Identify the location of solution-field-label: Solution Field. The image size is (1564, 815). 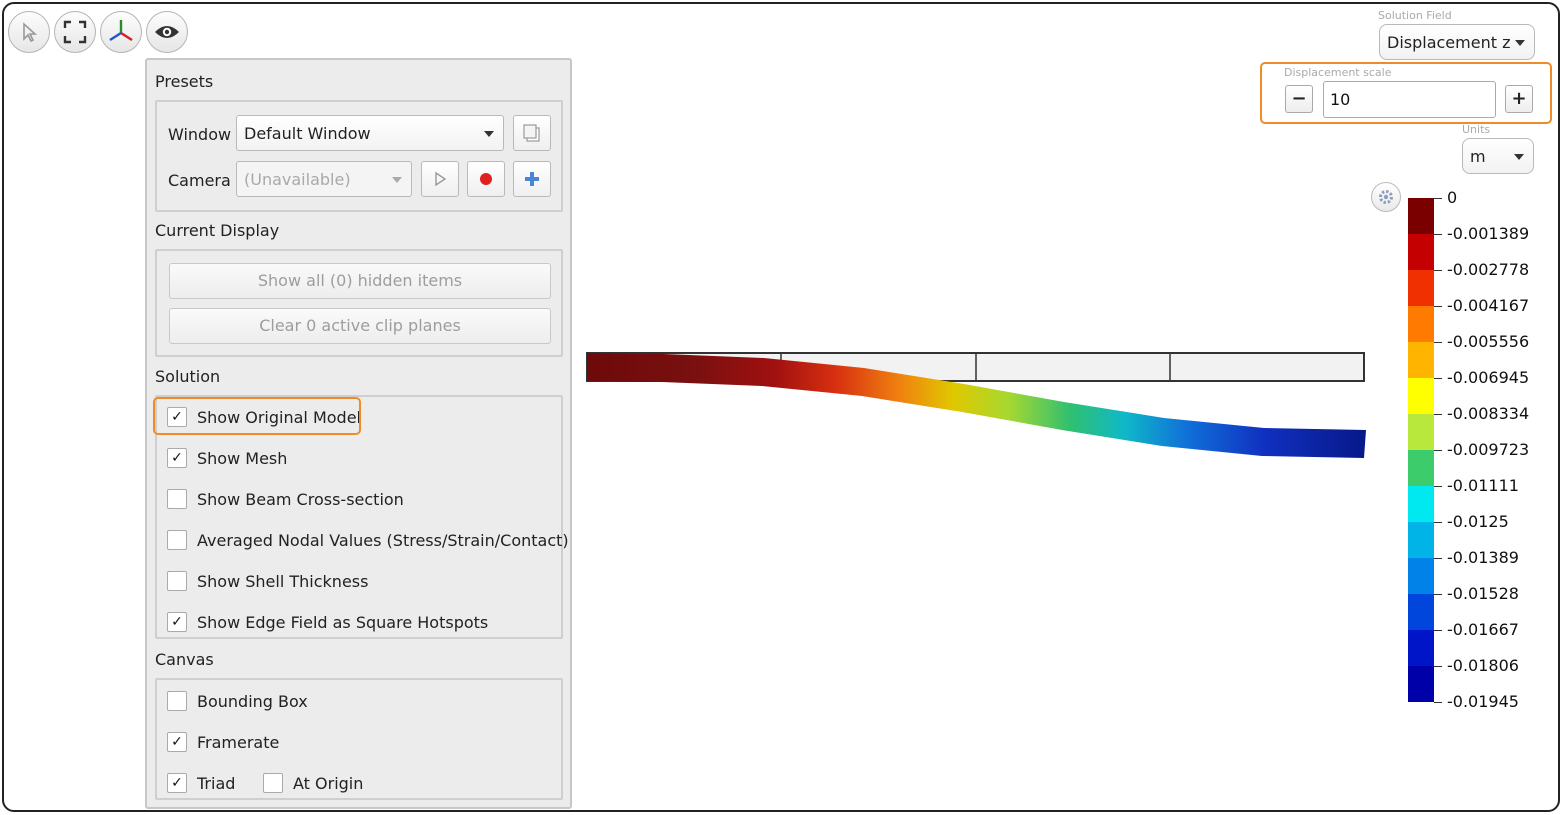
(1415, 15).